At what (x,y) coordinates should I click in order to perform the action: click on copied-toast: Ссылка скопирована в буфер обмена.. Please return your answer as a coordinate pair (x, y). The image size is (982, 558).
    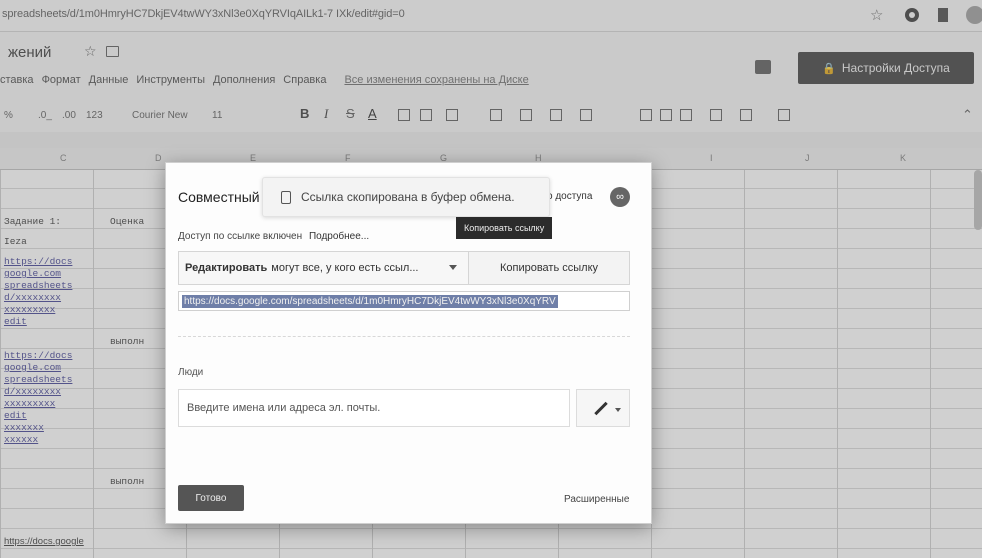
    Looking at the image, I should click on (406, 197).